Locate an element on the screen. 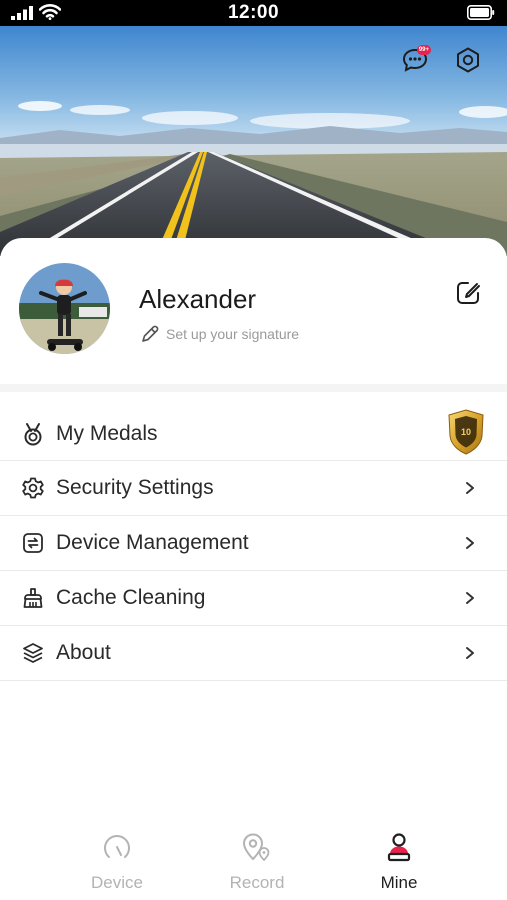 The image size is (507, 900). signature-setup: Set up your signature is located at coordinates (219, 334).